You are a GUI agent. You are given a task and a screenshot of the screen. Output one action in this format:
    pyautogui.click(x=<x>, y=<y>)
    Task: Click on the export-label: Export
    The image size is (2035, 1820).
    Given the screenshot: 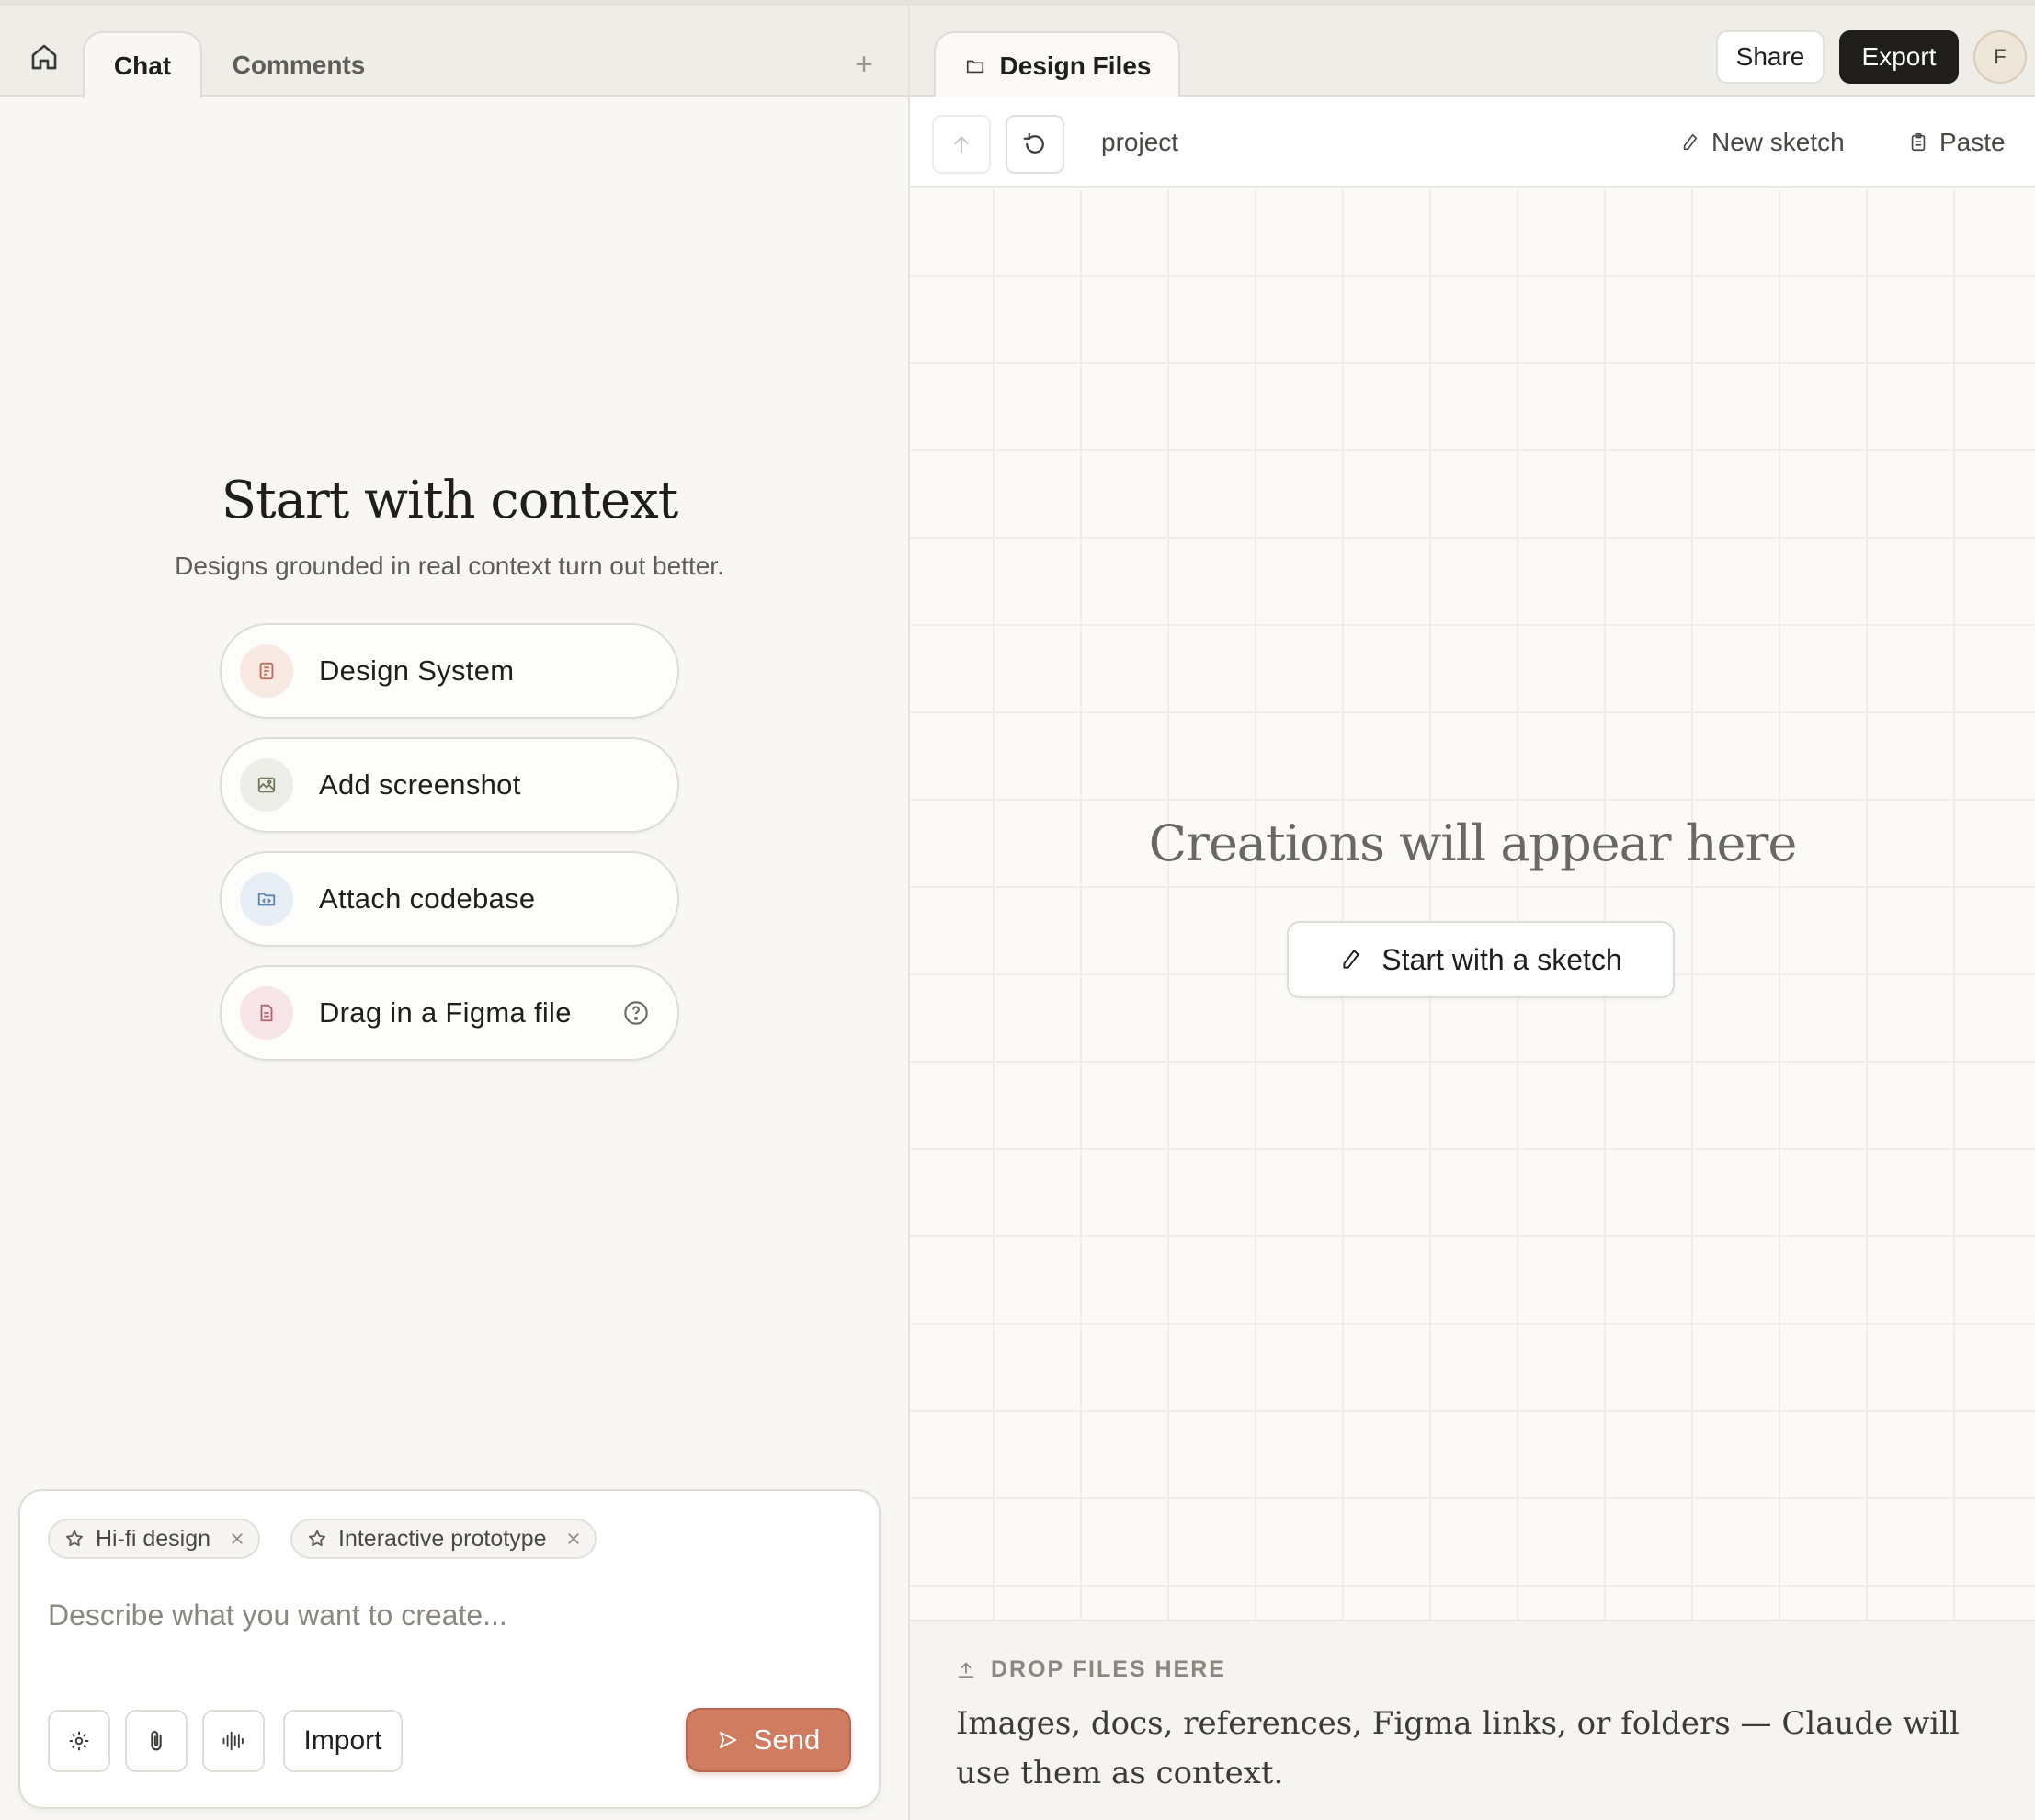 What is the action you would take?
    pyautogui.click(x=1899, y=56)
    